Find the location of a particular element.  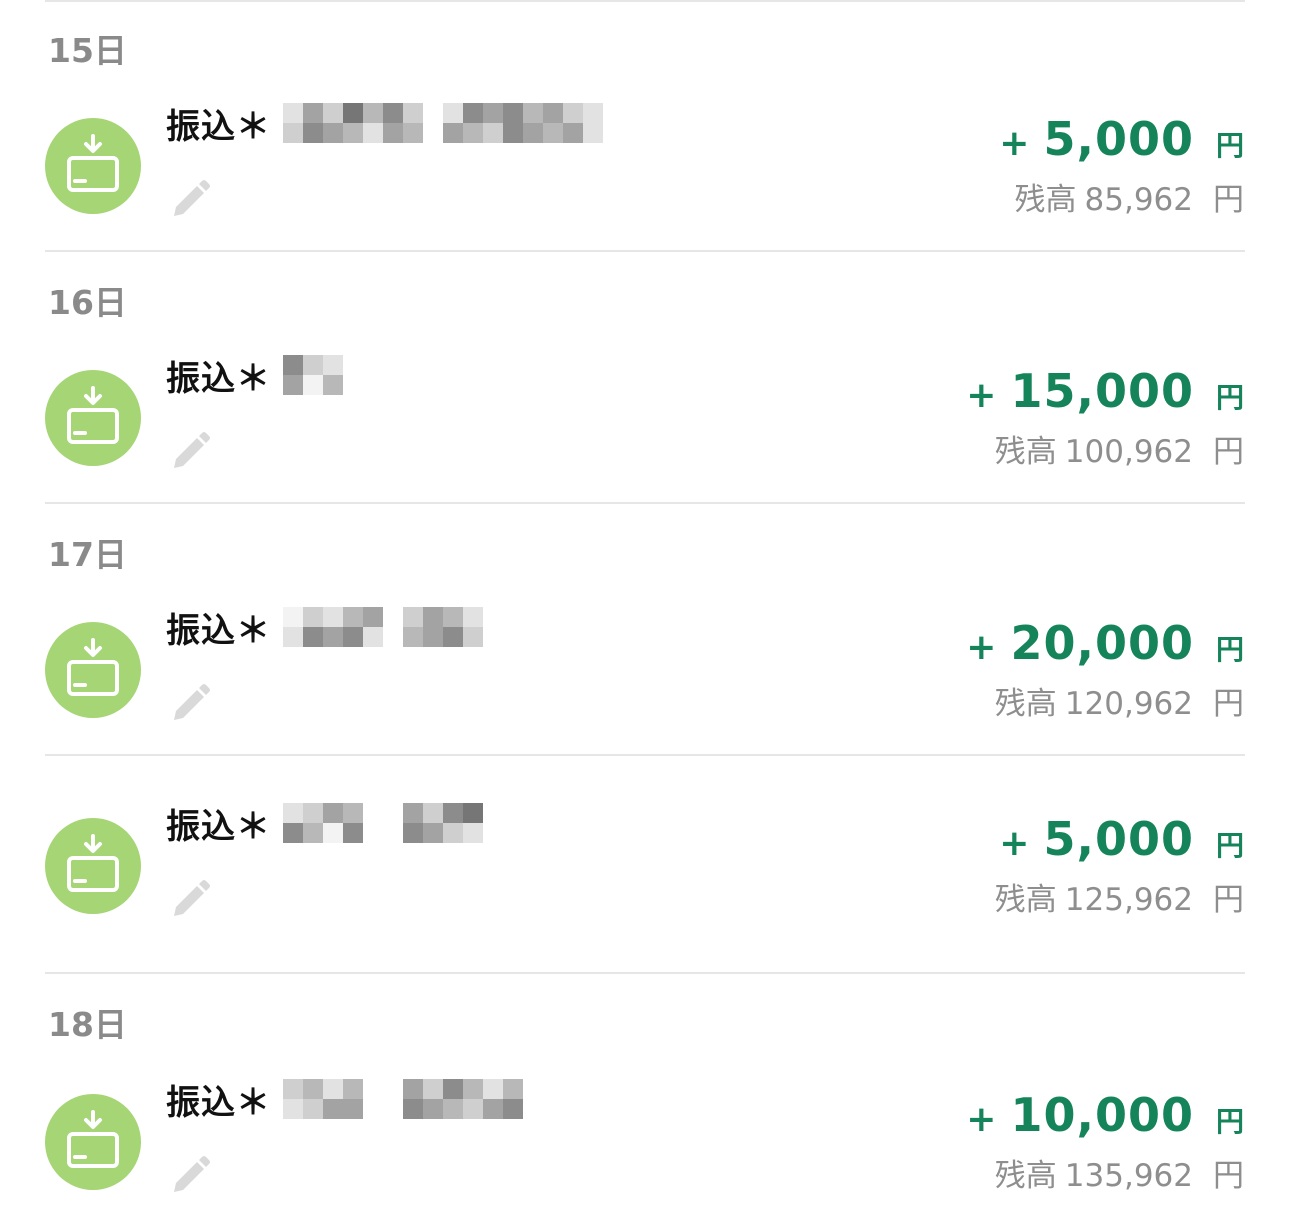

amount-value: 10,000 is located at coordinates (1102, 1115).